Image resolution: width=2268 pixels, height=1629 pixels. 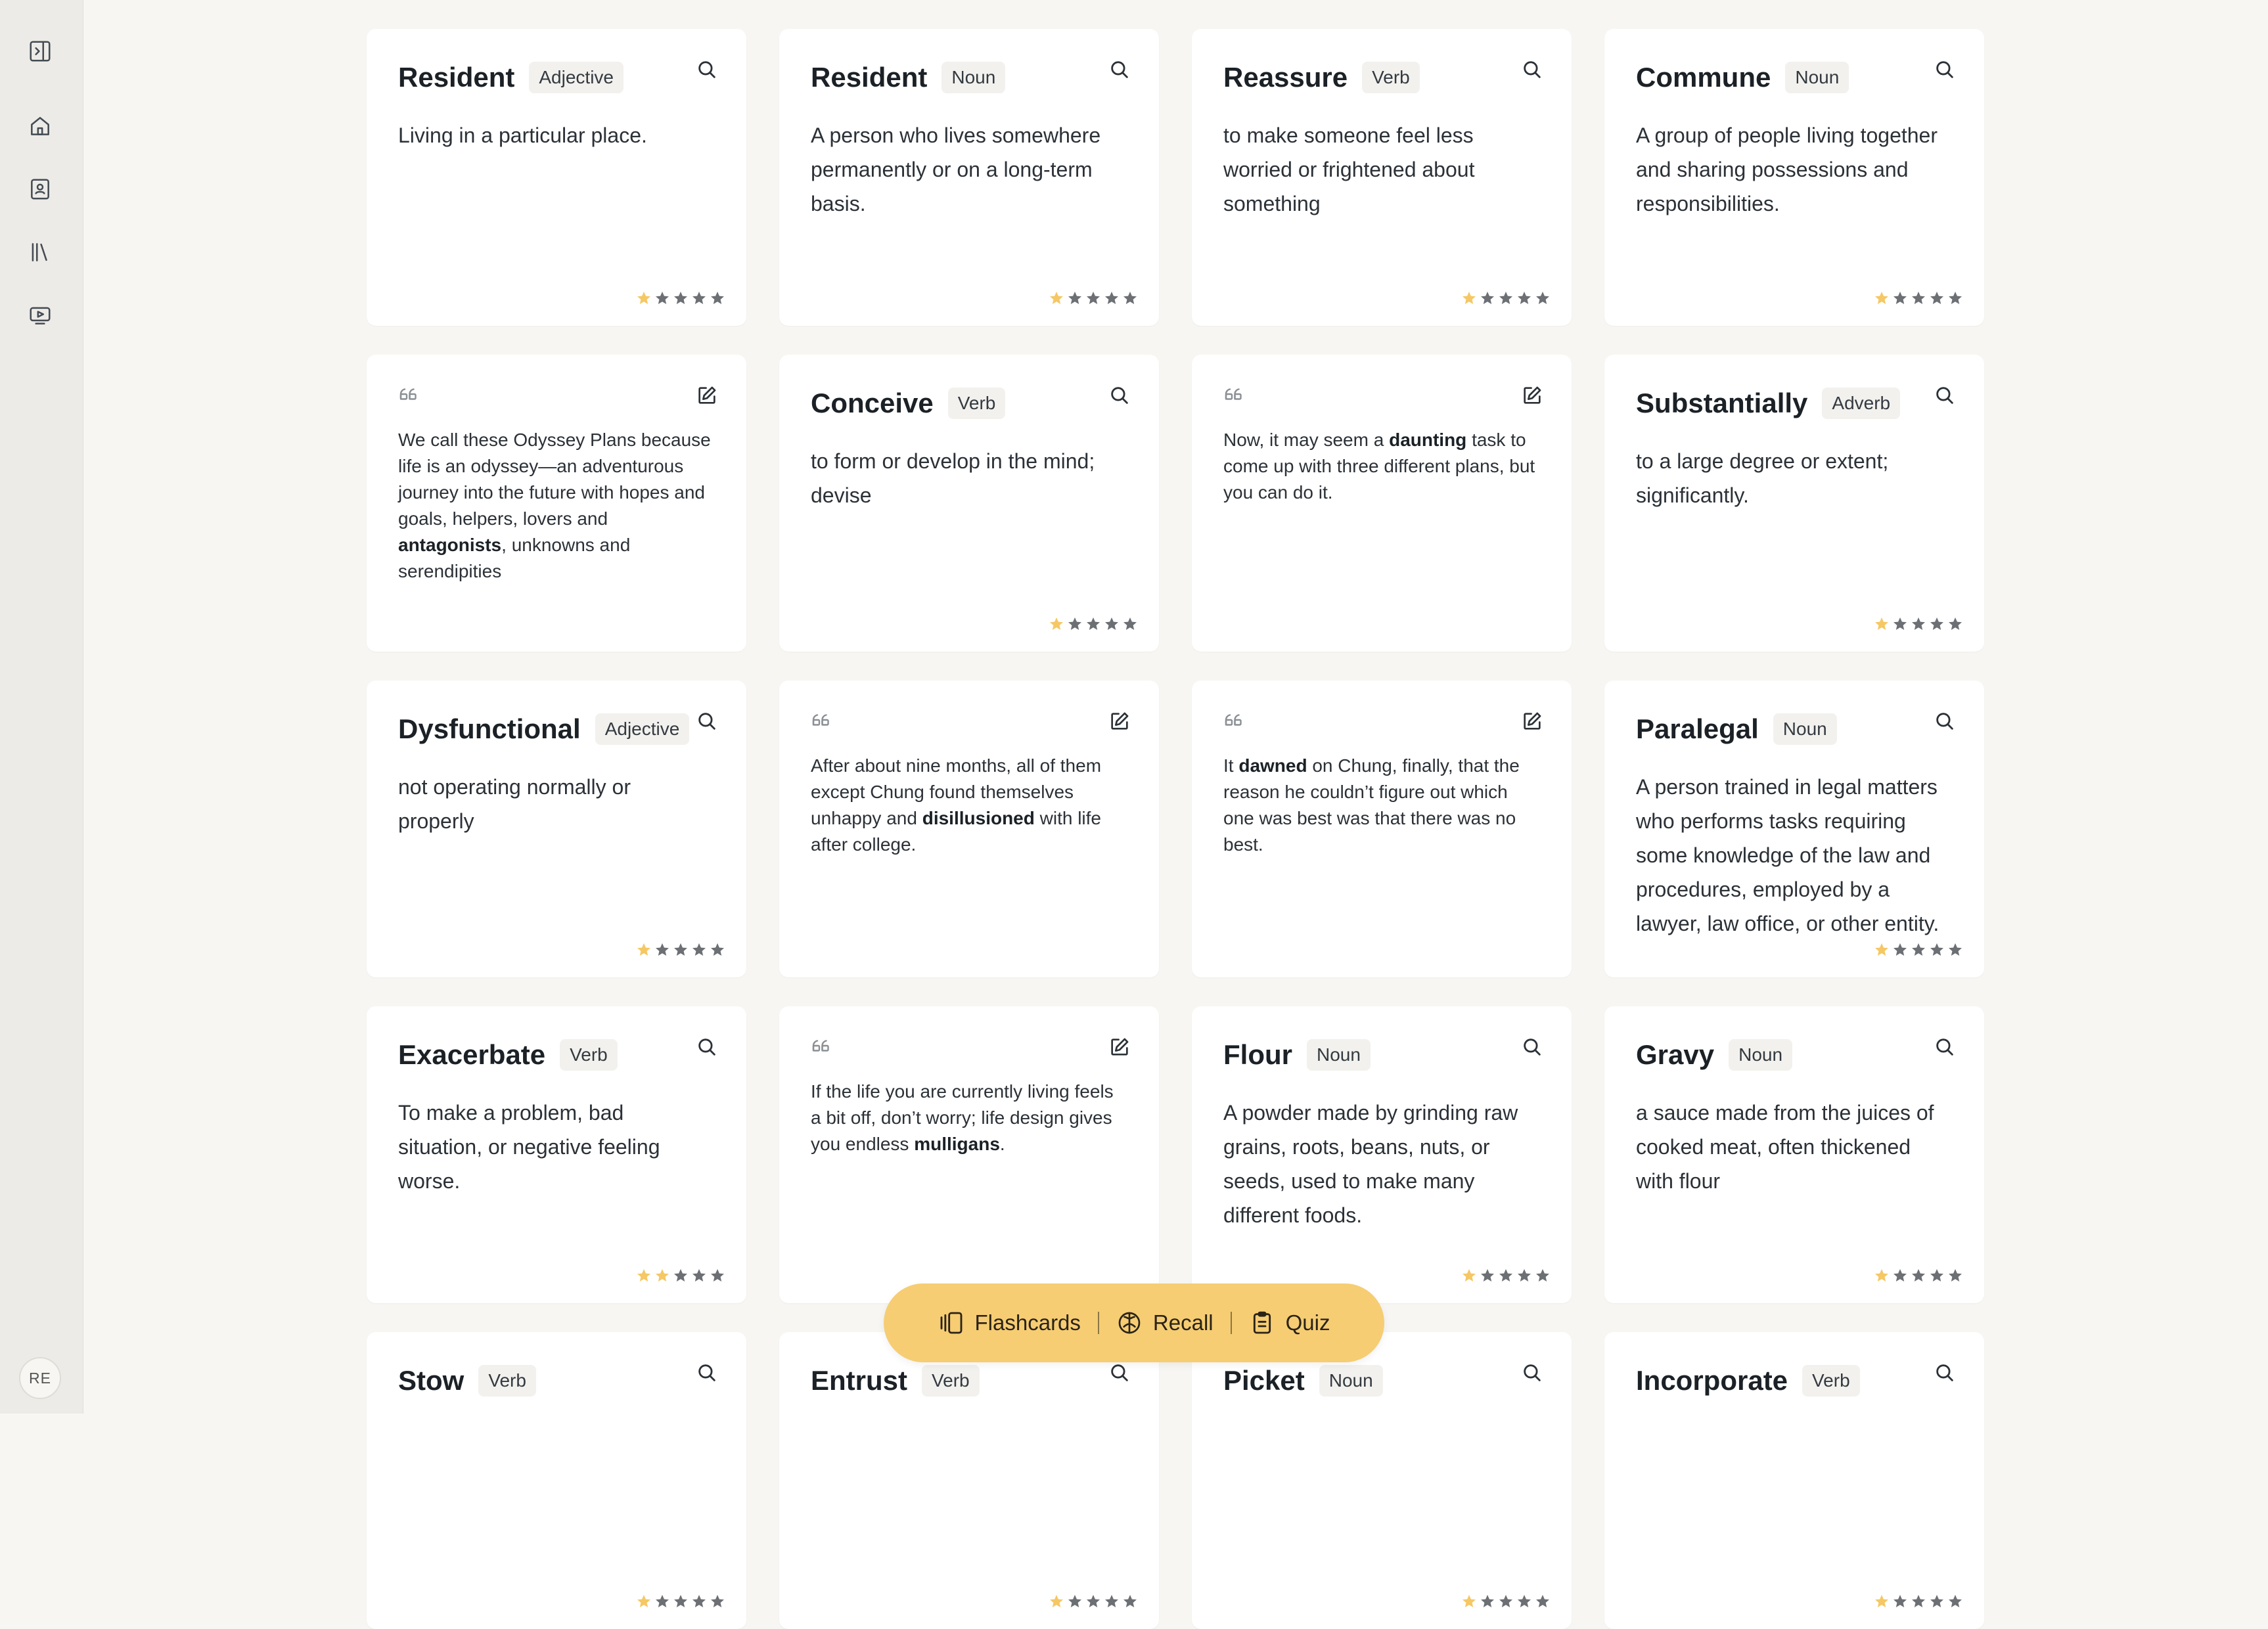 I want to click on tab-recall: Recall, so click(x=1165, y=1323).